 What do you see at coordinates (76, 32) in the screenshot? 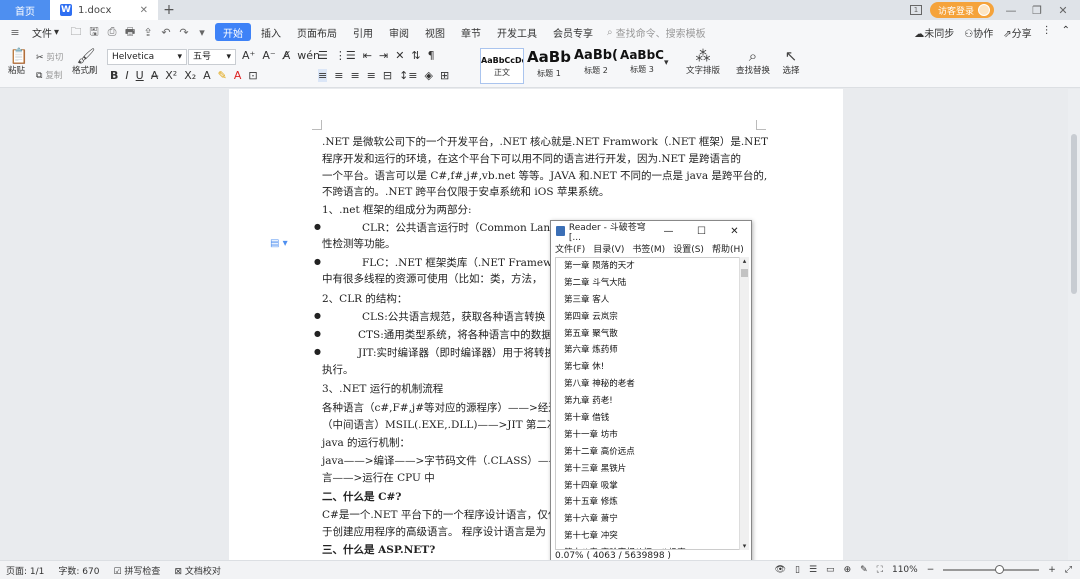
I see `open-folder-icon: 🗀` at bounding box center [76, 32].